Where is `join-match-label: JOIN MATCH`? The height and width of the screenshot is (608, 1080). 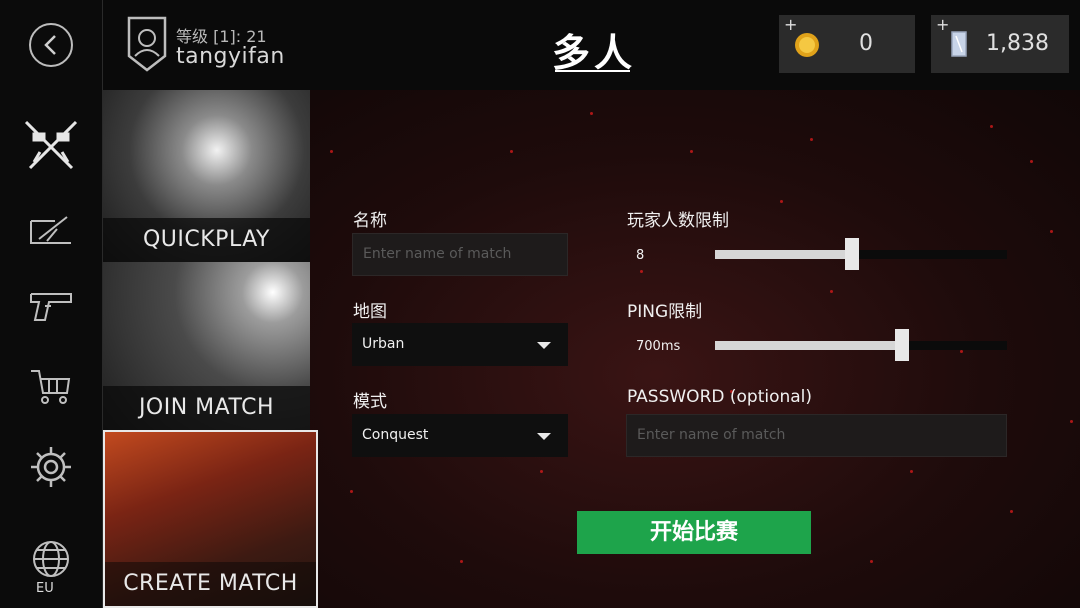 join-match-label: JOIN MATCH is located at coordinates (206, 408).